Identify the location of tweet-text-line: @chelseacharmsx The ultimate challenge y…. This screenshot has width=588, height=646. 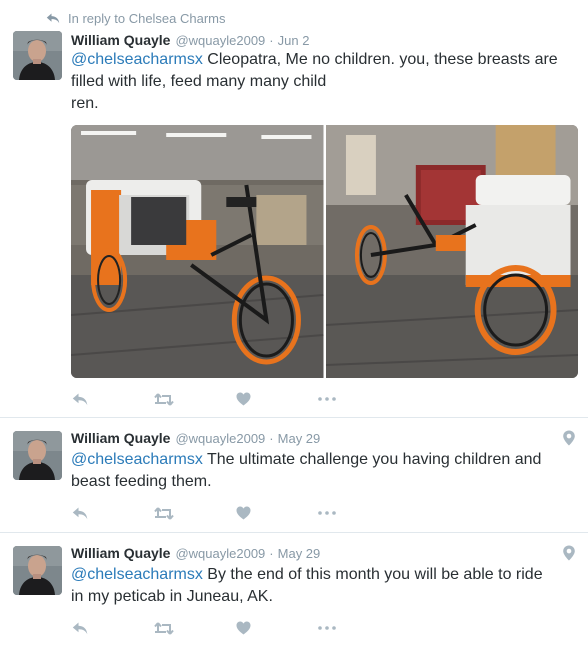
(321, 460).